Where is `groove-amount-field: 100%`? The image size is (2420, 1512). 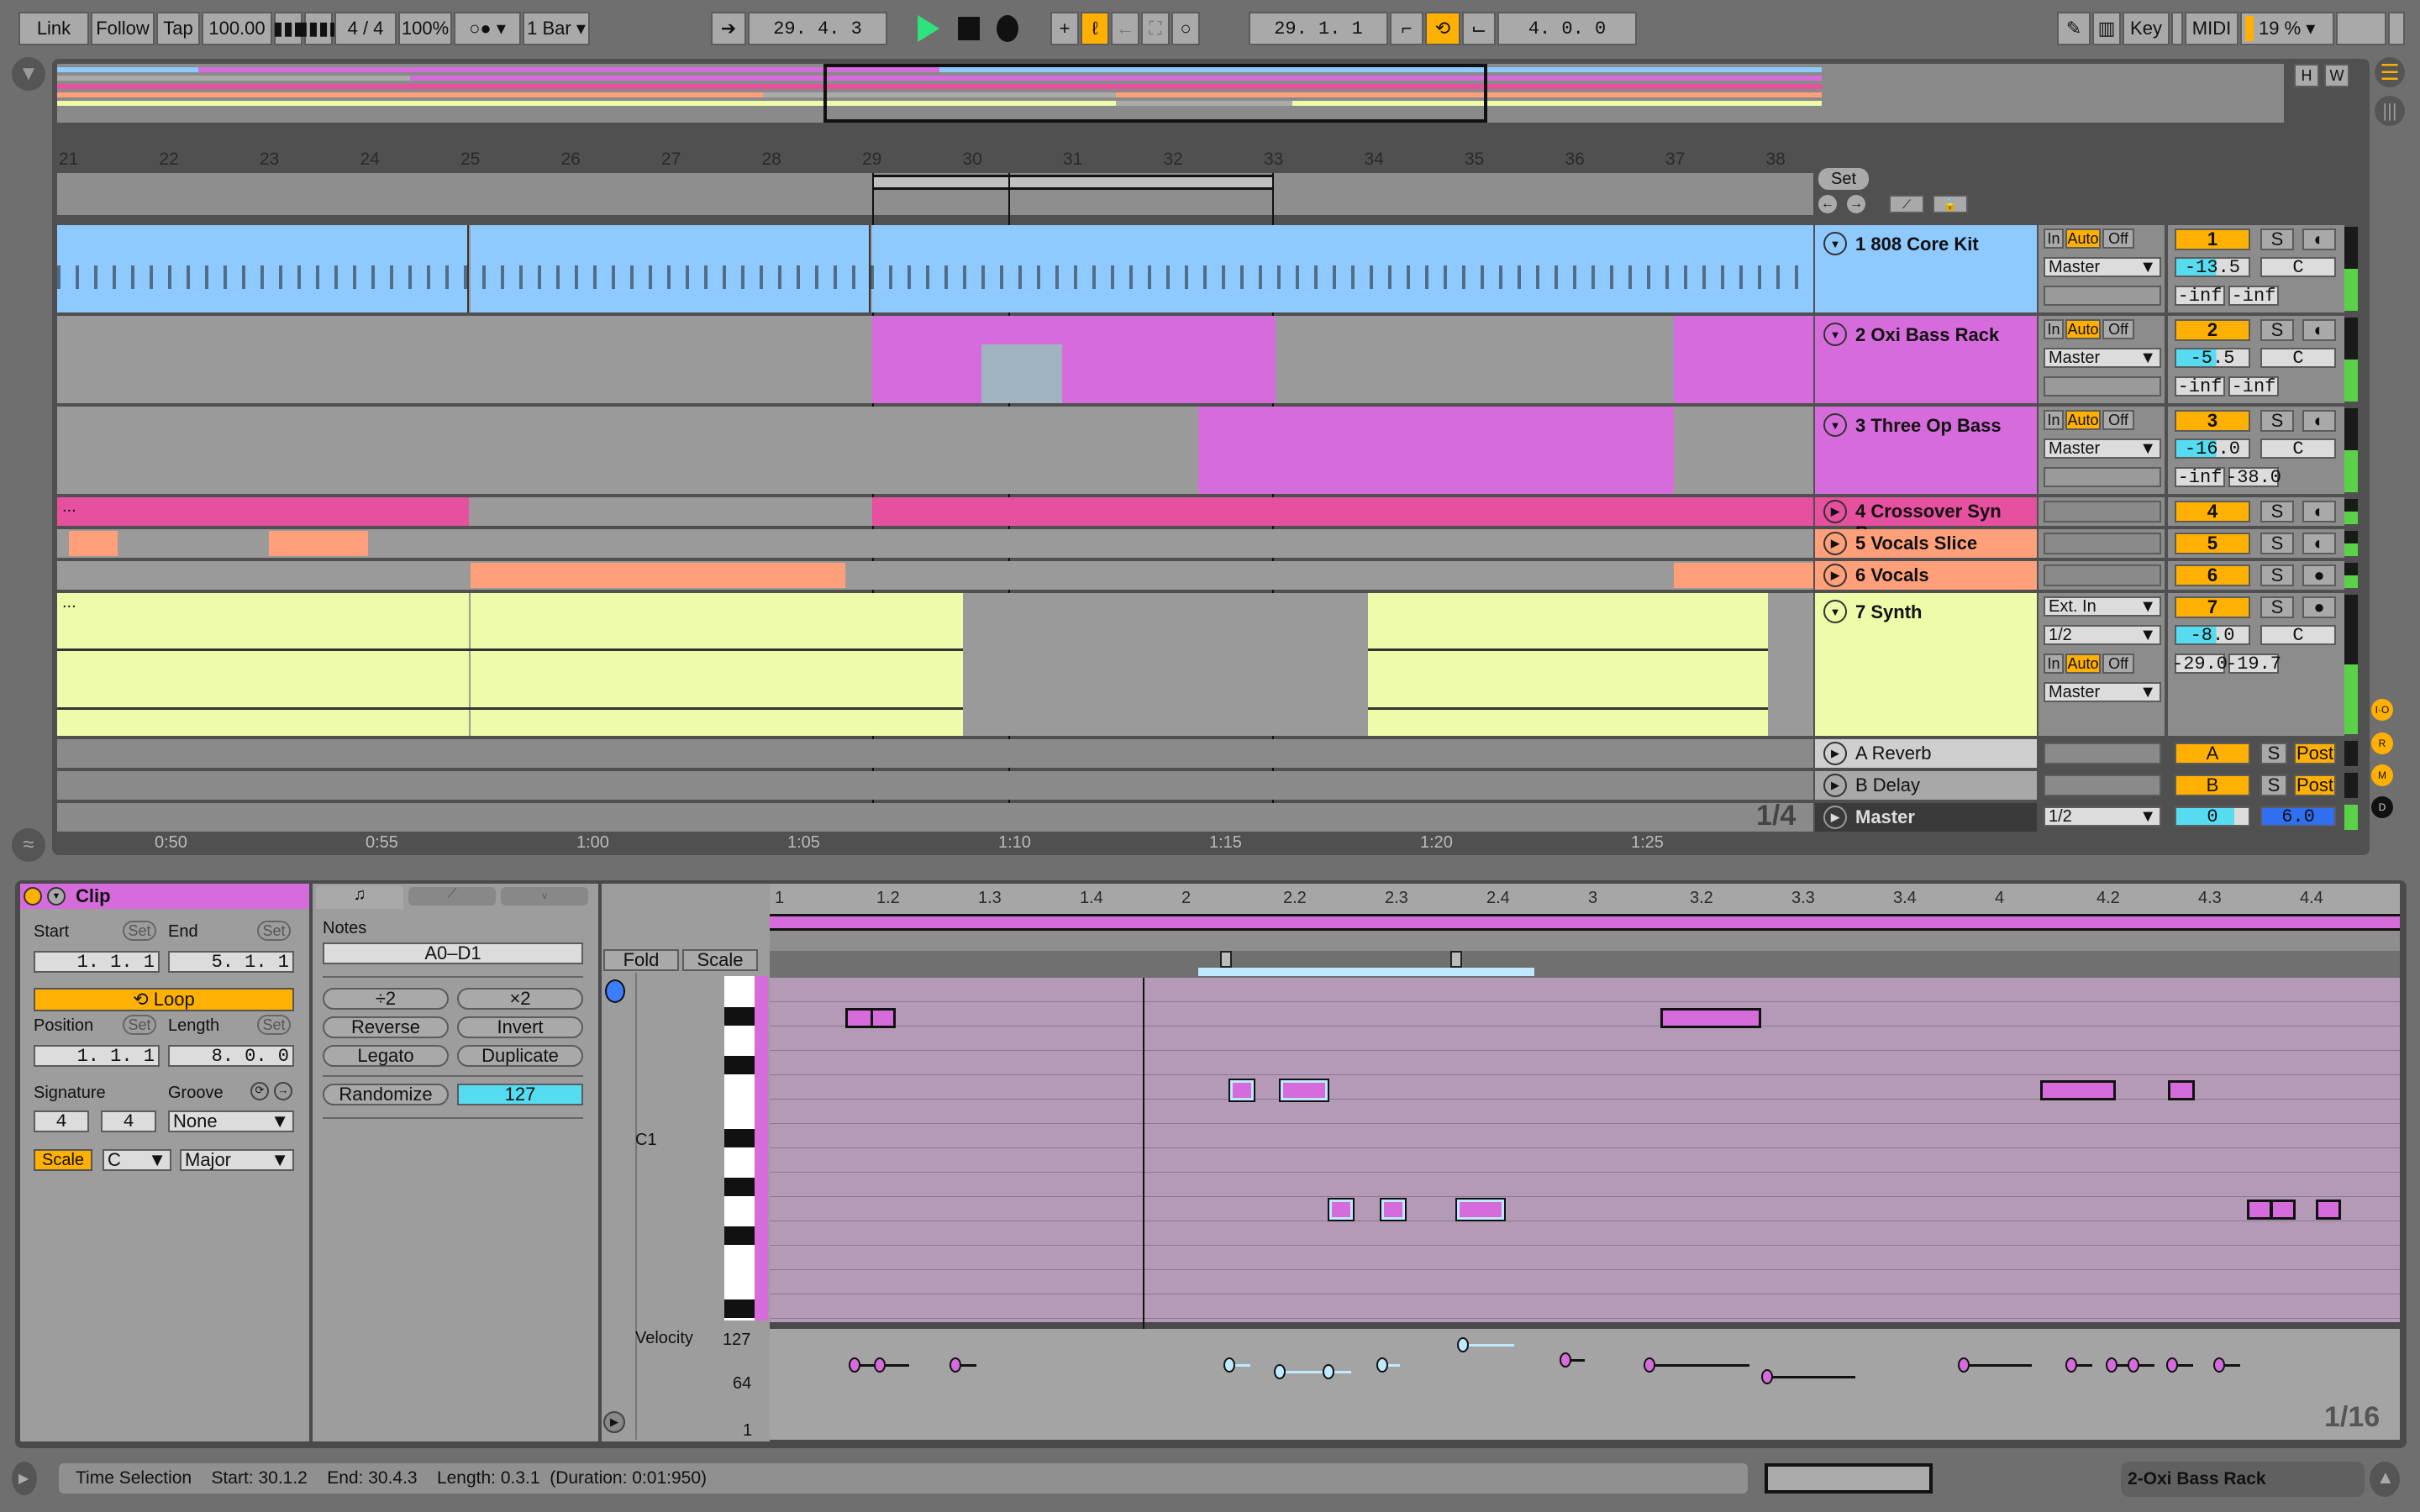 groove-amount-field: 100% is located at coordinates (425, 28).